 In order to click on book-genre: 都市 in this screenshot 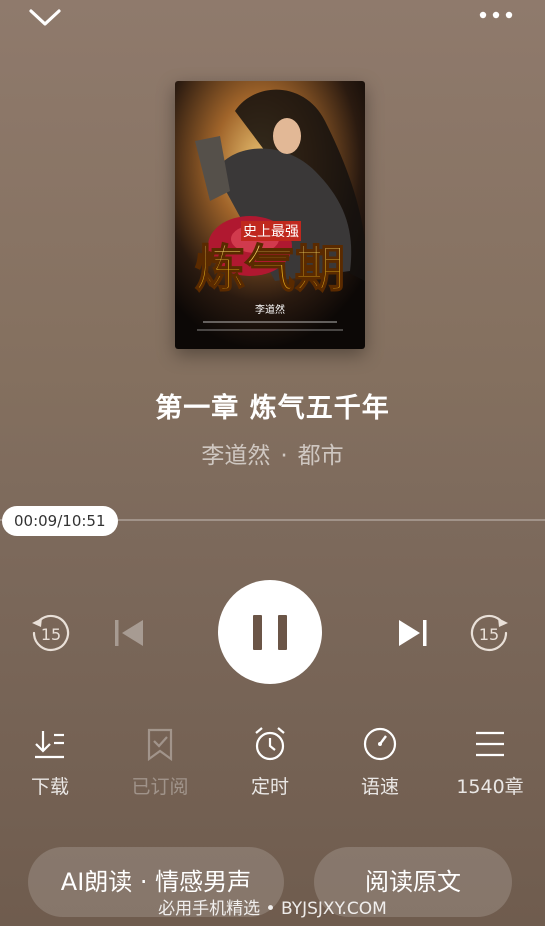, I will do `click(321, 456)`.